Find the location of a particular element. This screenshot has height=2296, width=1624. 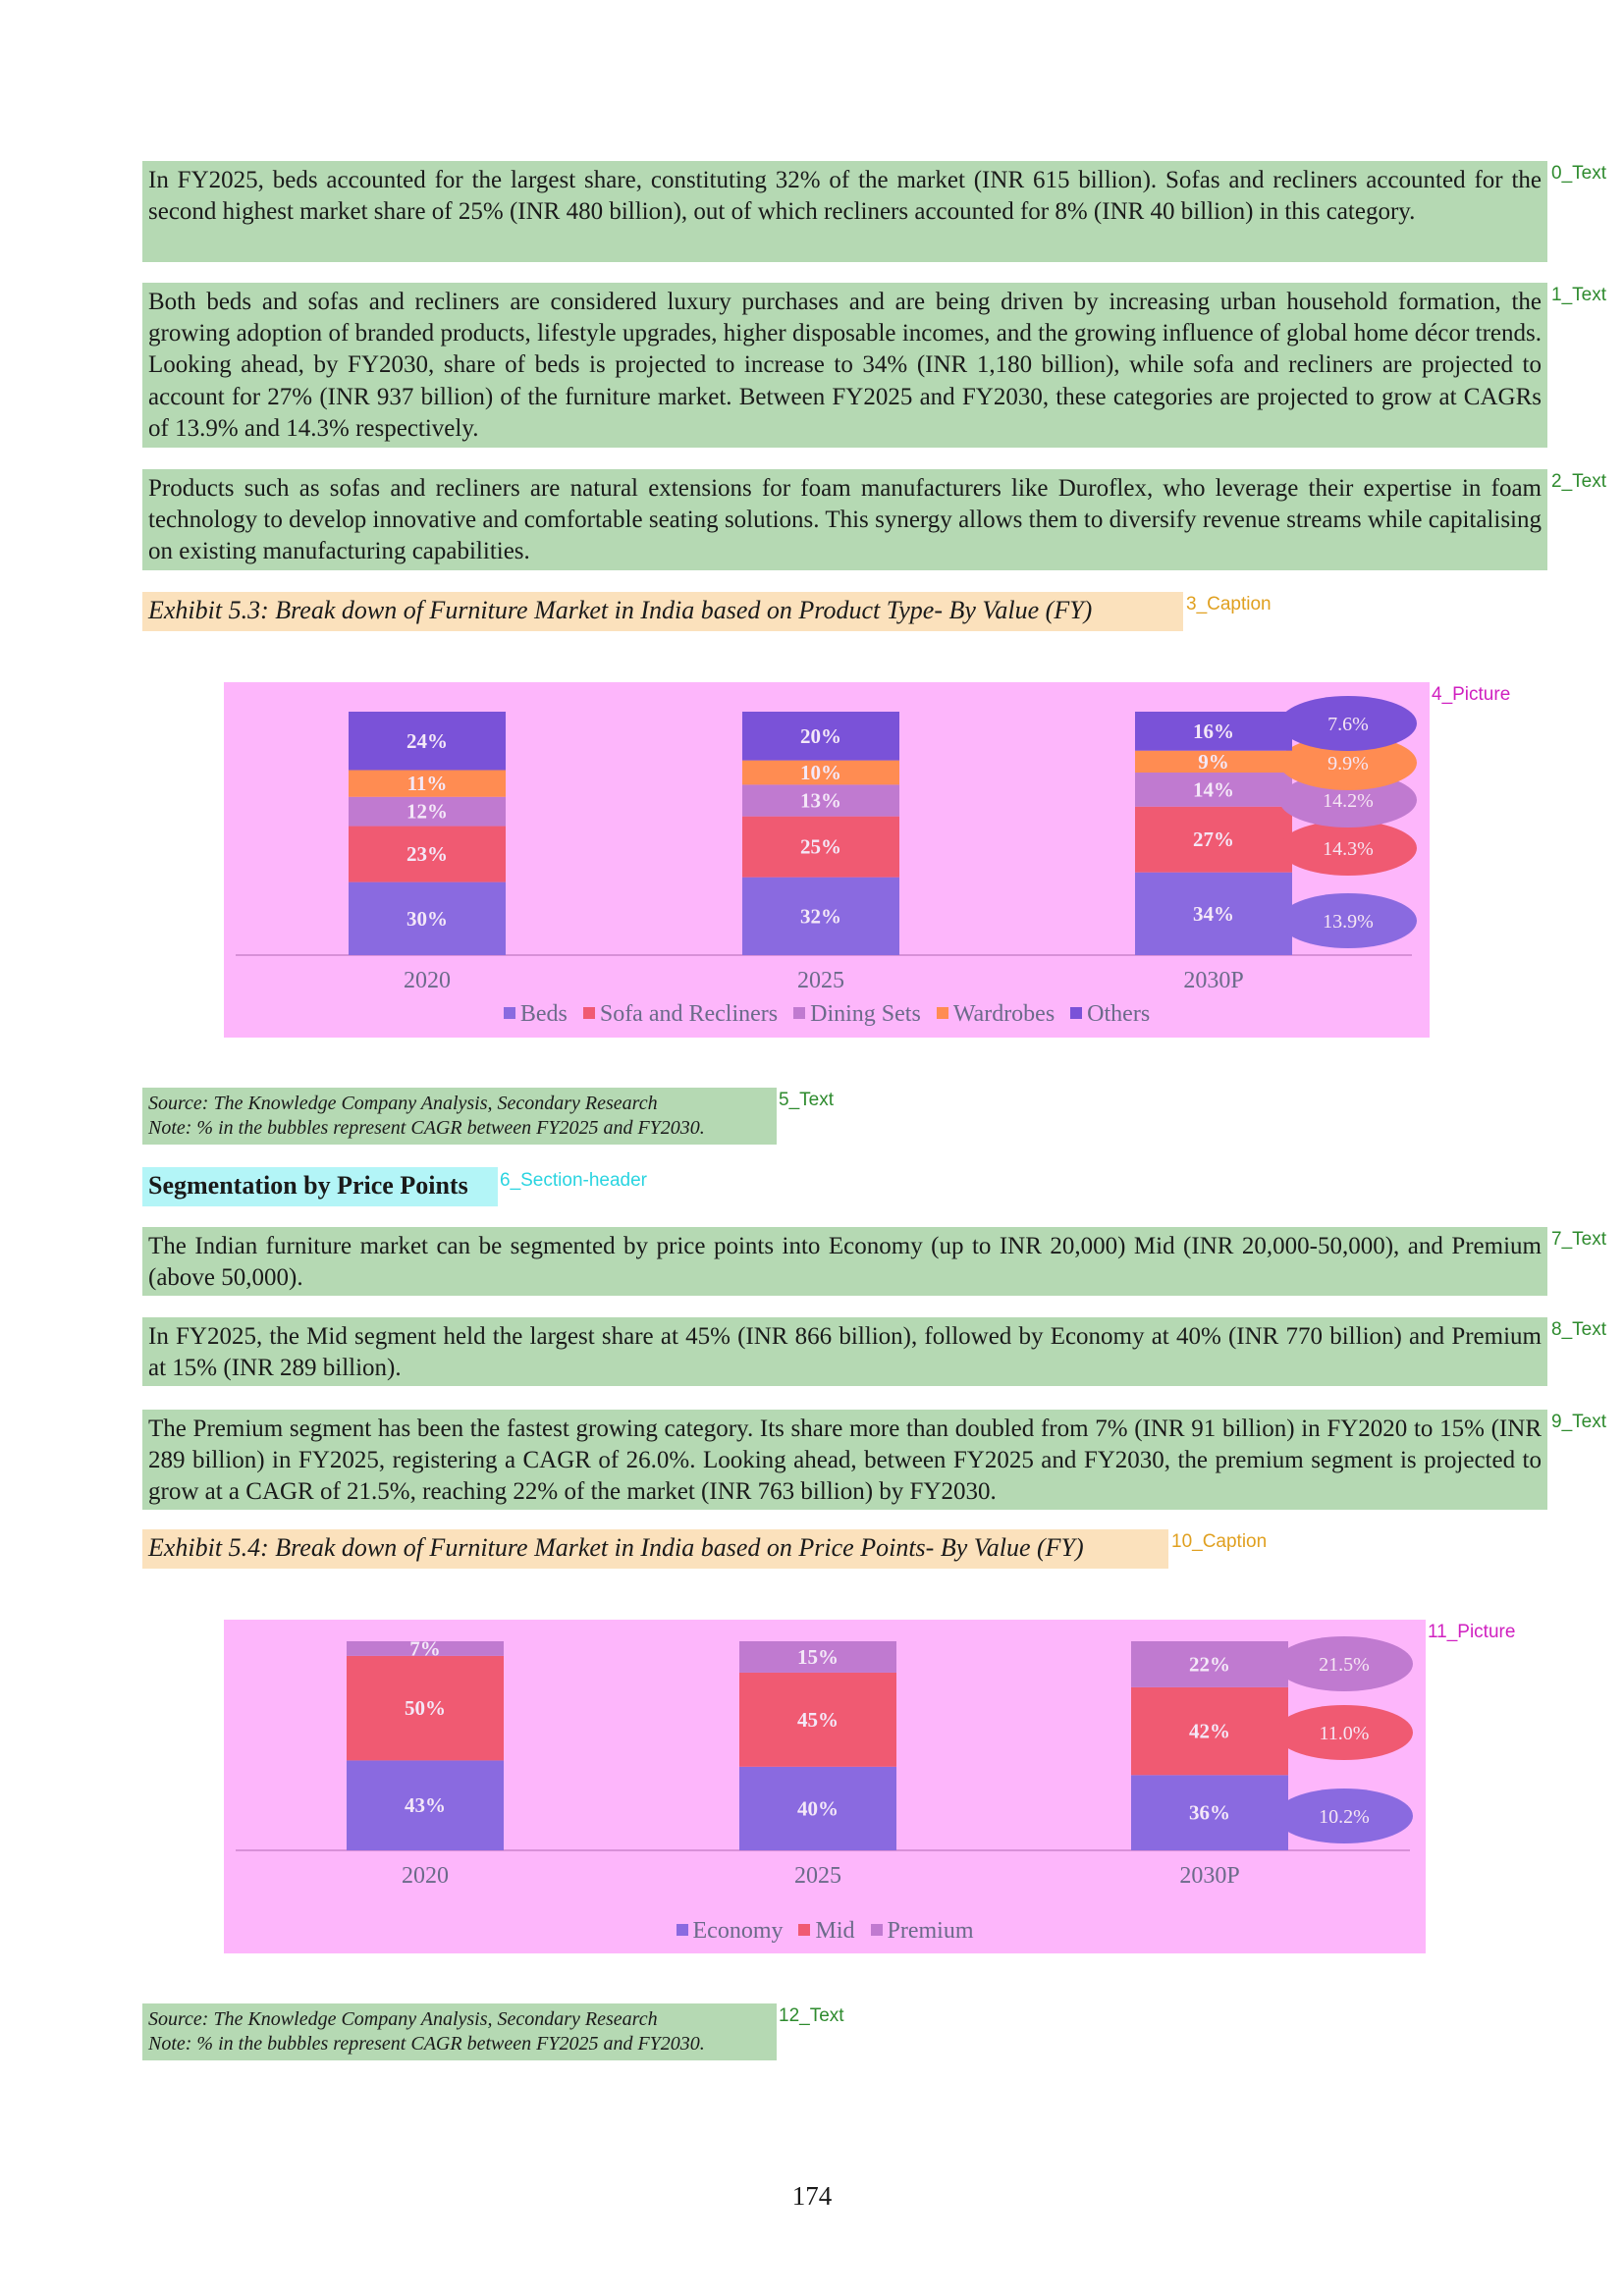

region-tag-11: 11_Picture is located at coordinates (1472, 1632).